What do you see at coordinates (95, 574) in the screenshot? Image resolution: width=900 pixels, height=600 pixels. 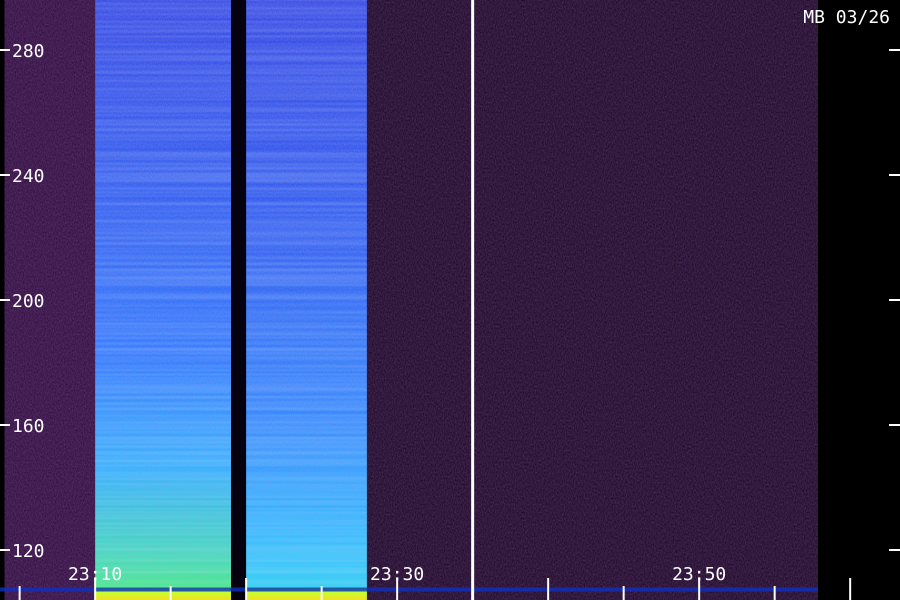 I see `x-tick-label-0: 23:10` at bounding box center [95, 574].